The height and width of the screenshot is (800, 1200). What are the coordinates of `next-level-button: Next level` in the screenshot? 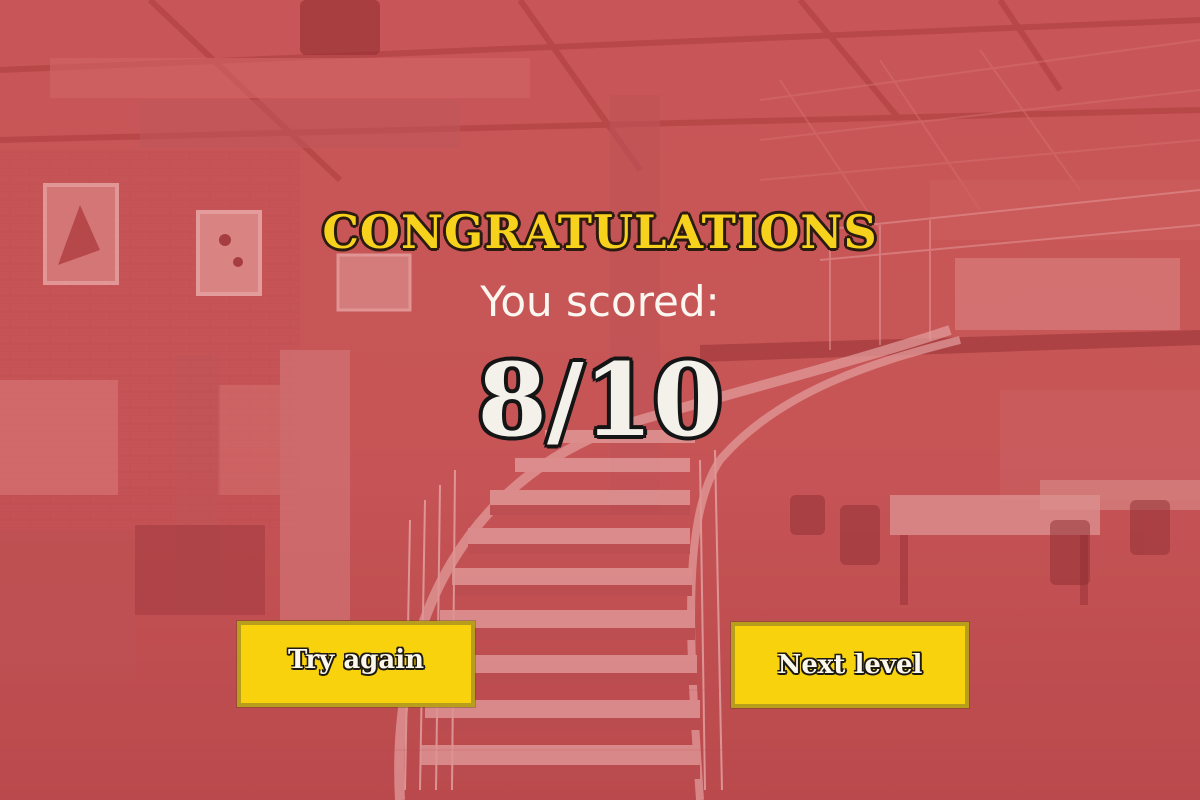 It's located at (850, 665).